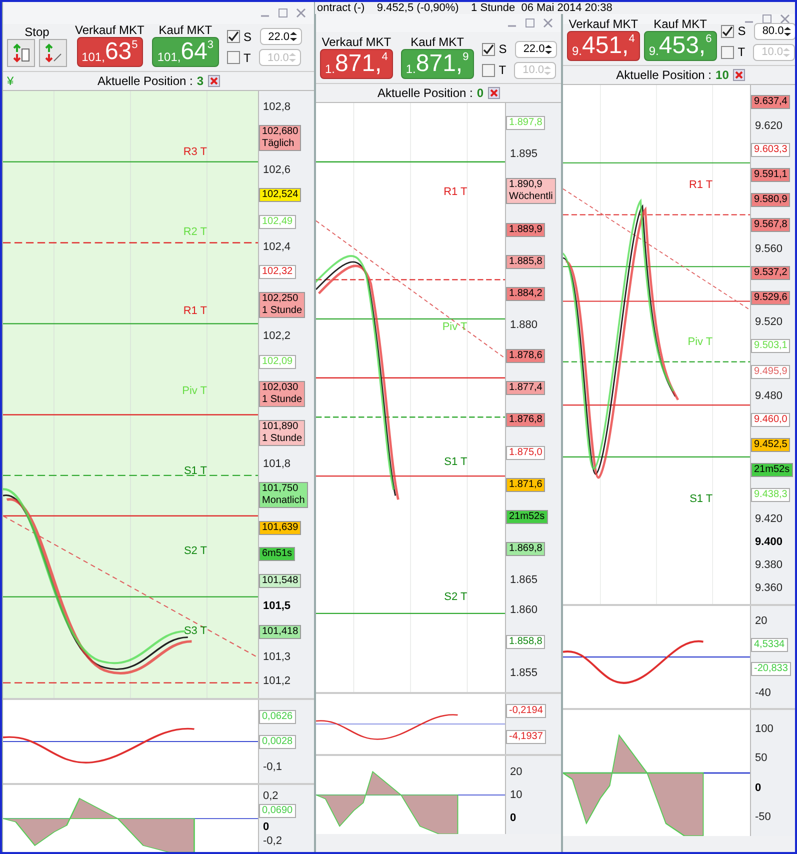 The height and width of the screenshot is (854, 797). Describe the element at coordinates (277, 554) in the screenshot. I see `price-tag: 6m51s` at that location.